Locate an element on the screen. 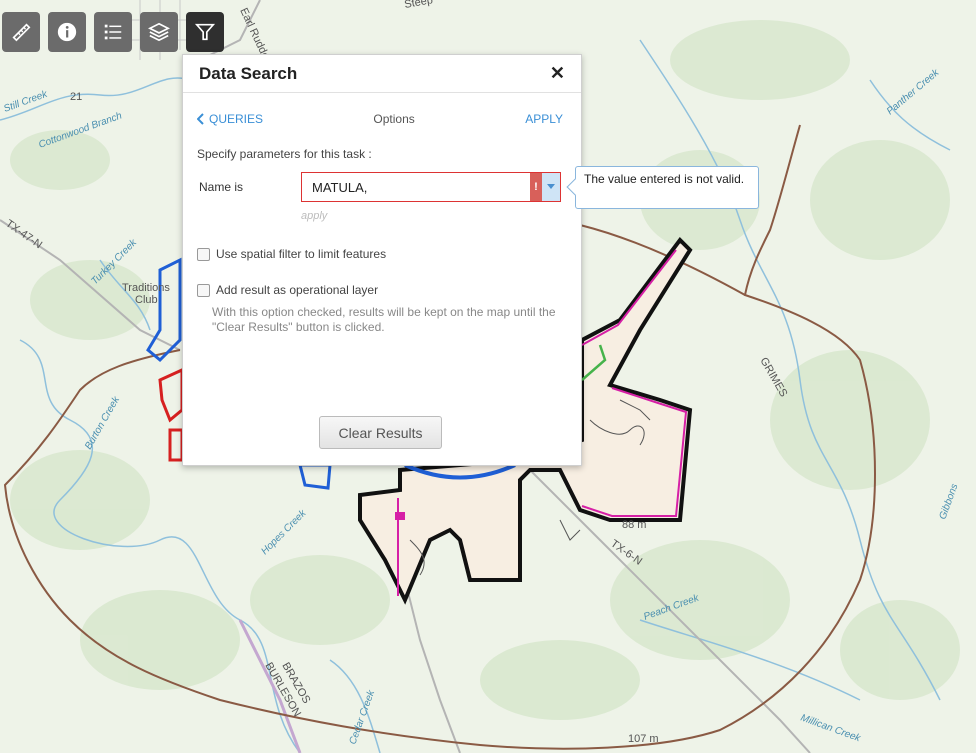  operational-layer-checkbox is located at coordinates (203, 290).